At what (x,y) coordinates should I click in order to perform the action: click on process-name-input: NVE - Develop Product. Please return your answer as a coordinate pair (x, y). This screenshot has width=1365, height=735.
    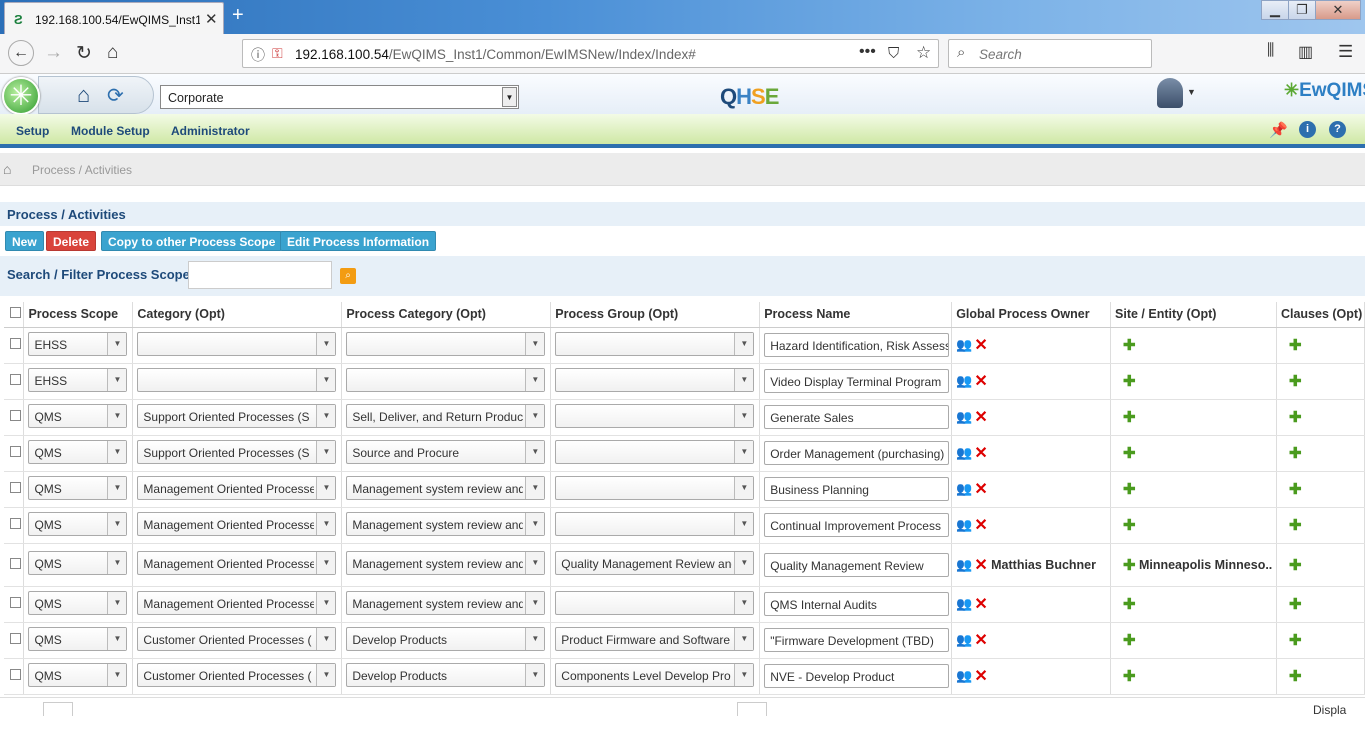
    Looking at the image, I should click on (857, 676).